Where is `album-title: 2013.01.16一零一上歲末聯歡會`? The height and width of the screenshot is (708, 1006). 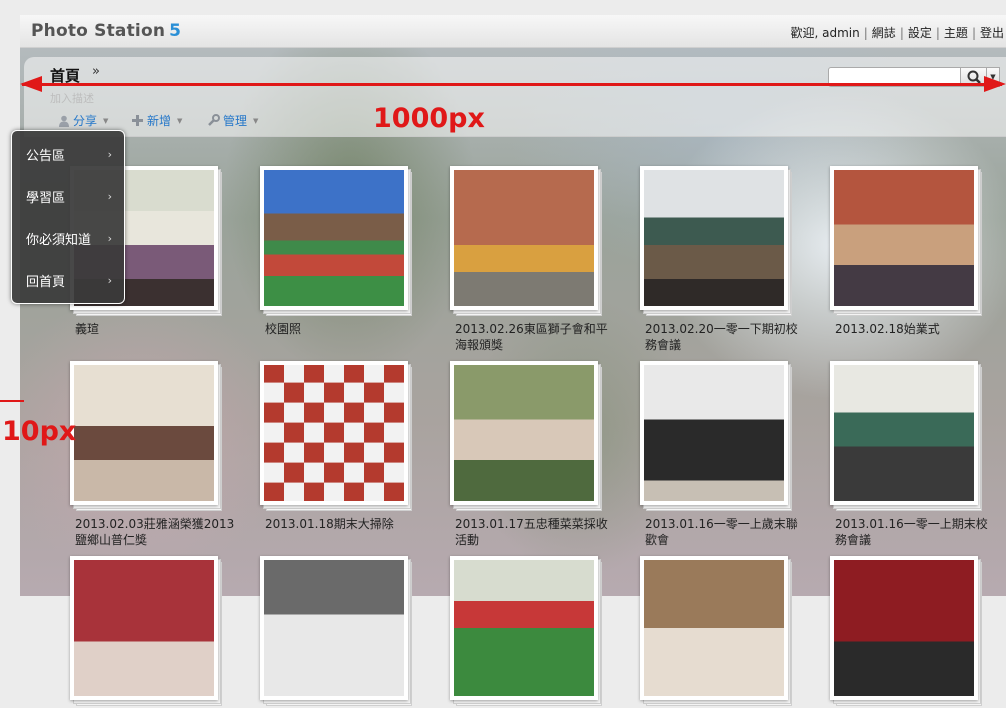
album-title: 2013.01.16一零一上歲末聯歡會 is located at coordinates (725, 532).